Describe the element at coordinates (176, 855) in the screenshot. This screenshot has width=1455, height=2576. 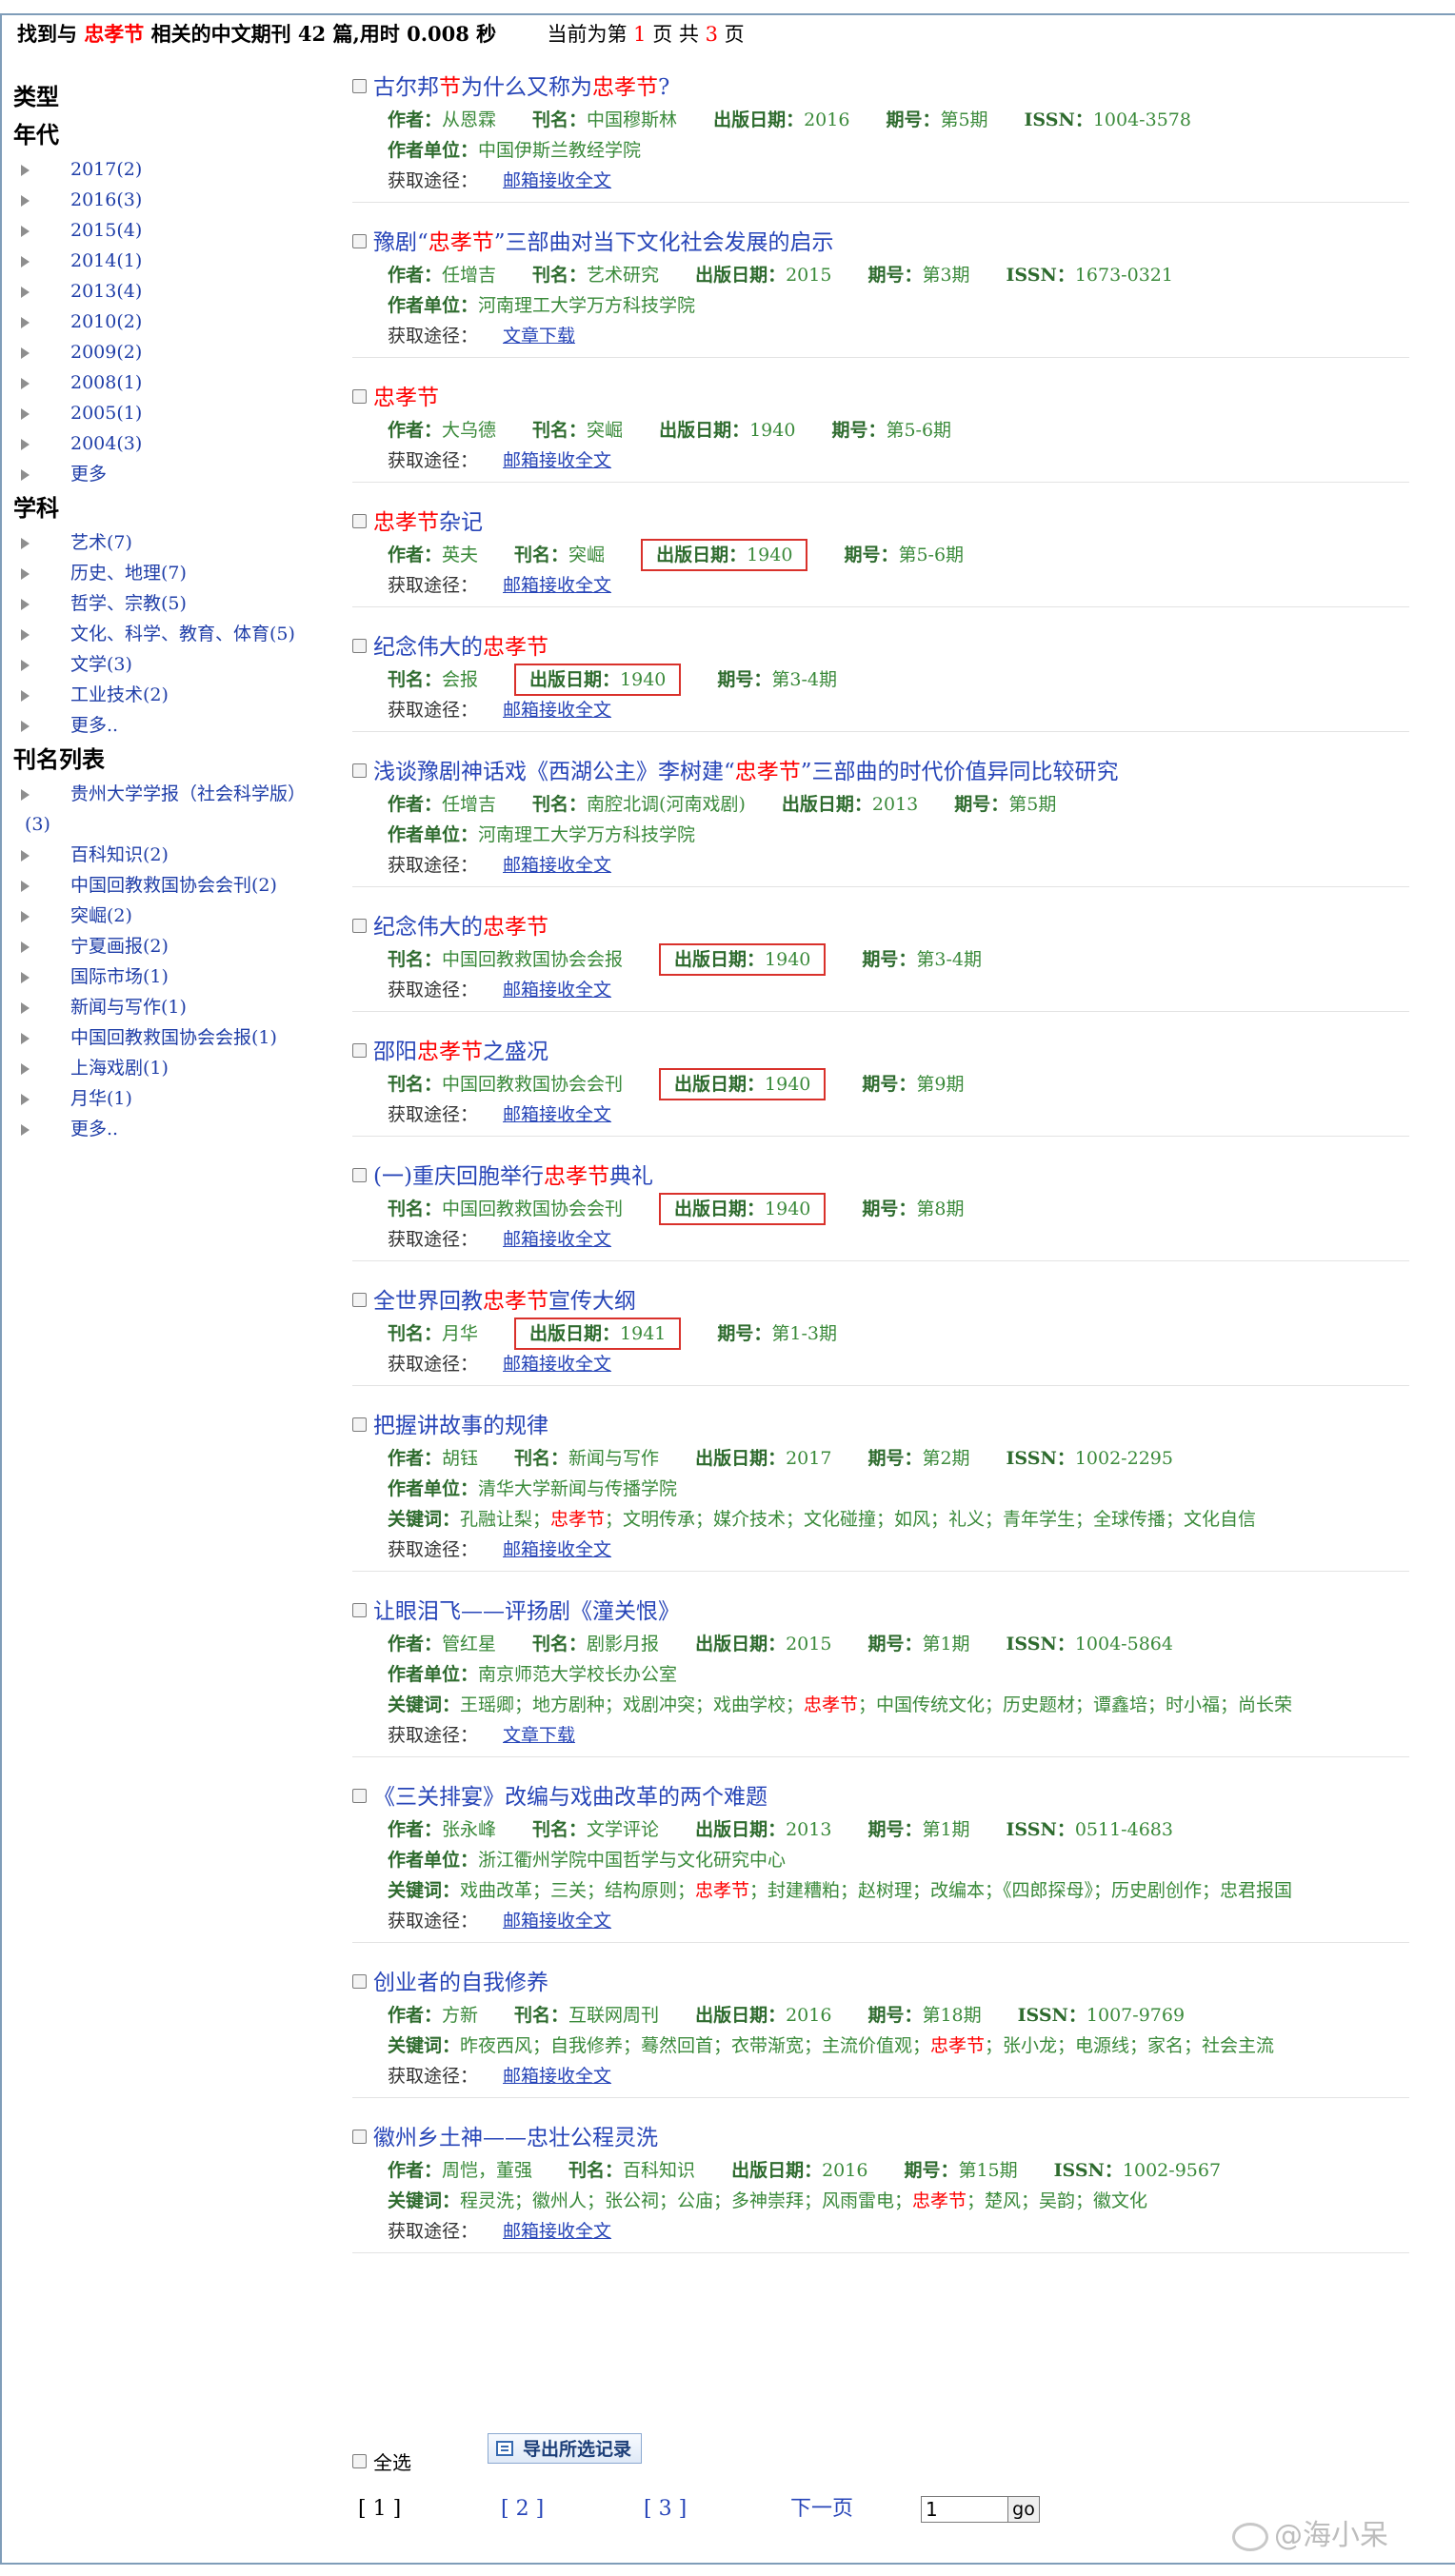
I see `journal-filter-item: 百科知识(2)` at that location.